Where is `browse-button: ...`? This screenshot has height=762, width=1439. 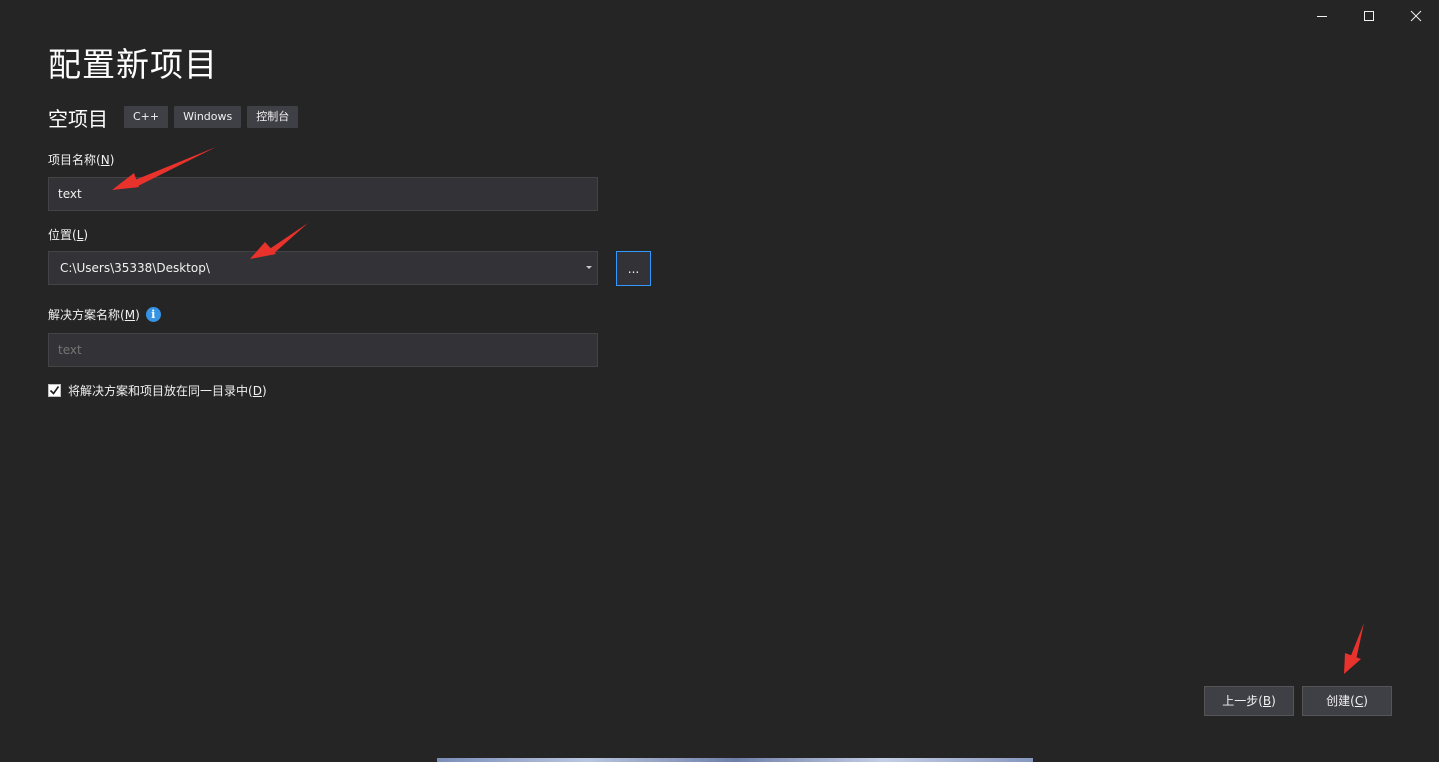 browse-button: ... is located at coordinates (633, 268).